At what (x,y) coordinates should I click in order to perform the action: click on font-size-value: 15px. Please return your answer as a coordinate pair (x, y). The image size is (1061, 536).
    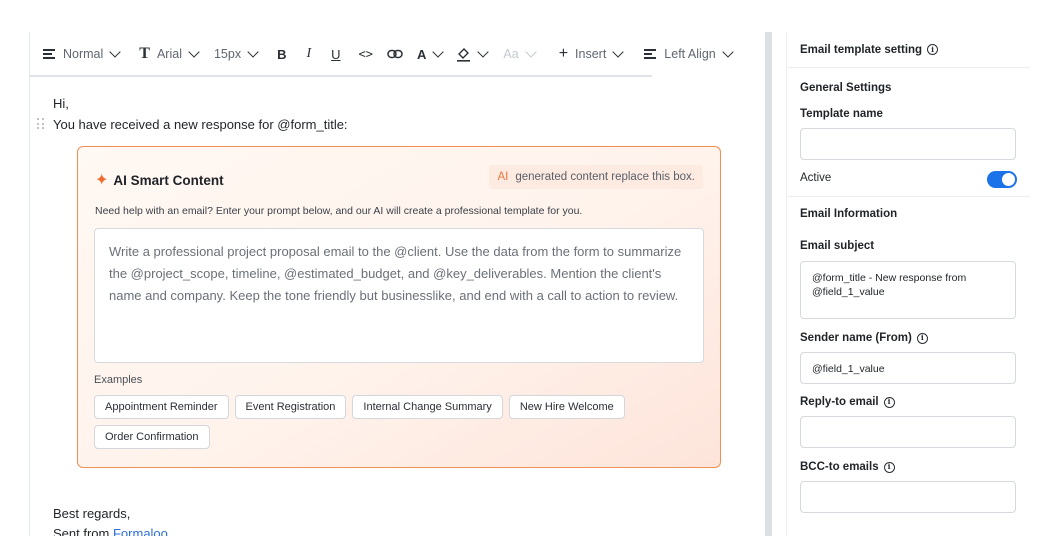
    Looking at the image, I should click on (227, 54).